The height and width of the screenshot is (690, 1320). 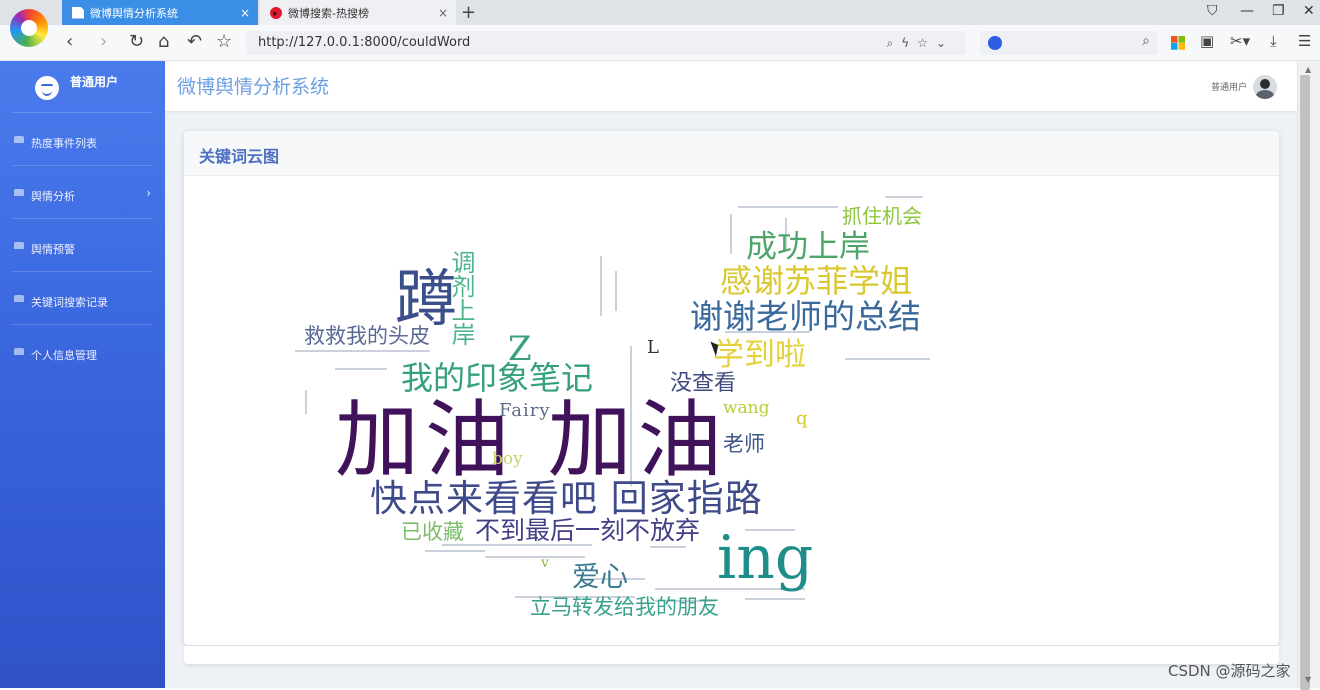 What do you see at coordinates (82, 244) in the screenshot?
I see `sidebar-item-opinion-warning: 舆情预警` at bounding box center [82, 244].